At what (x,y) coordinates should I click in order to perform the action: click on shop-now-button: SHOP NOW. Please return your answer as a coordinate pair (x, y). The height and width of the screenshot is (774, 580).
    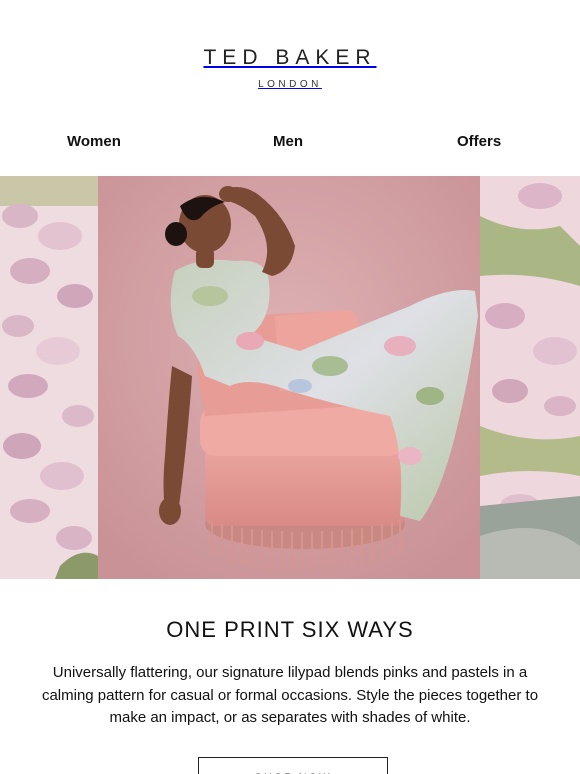
    Looking at the image, I should click on (293, 765).